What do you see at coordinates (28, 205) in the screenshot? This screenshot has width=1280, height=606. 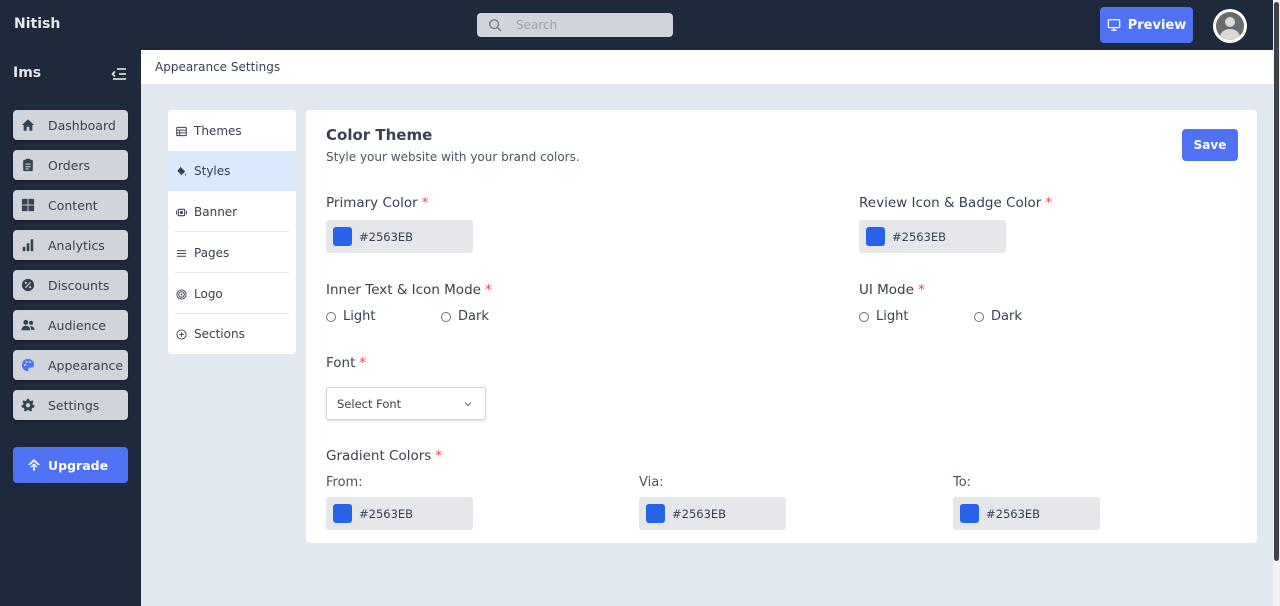 I see `grid-icon` at bounding box center [28, 205].